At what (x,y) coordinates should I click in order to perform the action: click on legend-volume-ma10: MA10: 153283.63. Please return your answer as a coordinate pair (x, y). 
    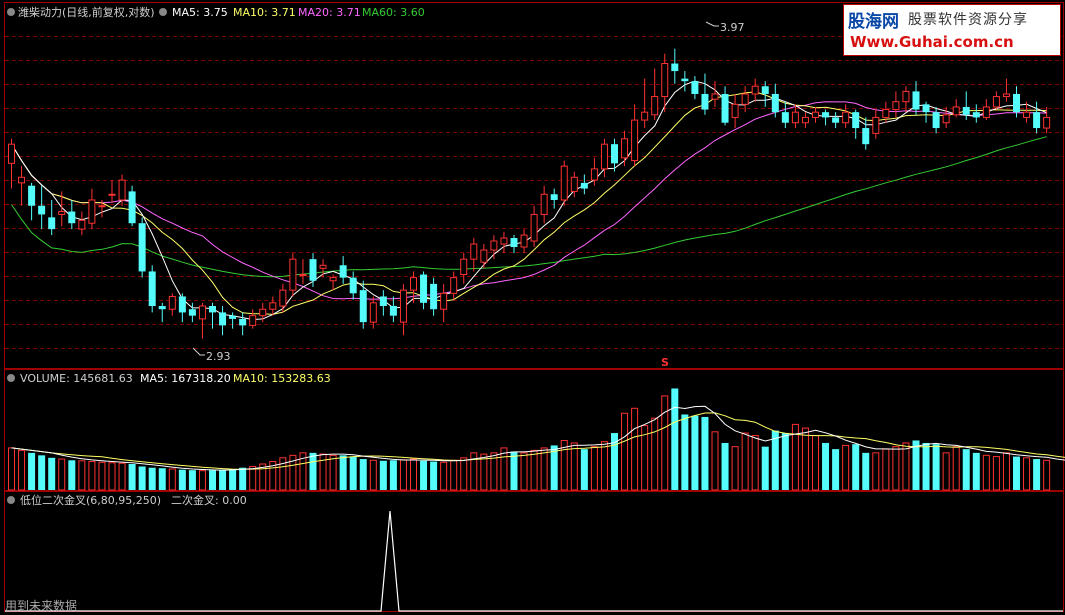
    Looking at the image, I should click on (282, 378).